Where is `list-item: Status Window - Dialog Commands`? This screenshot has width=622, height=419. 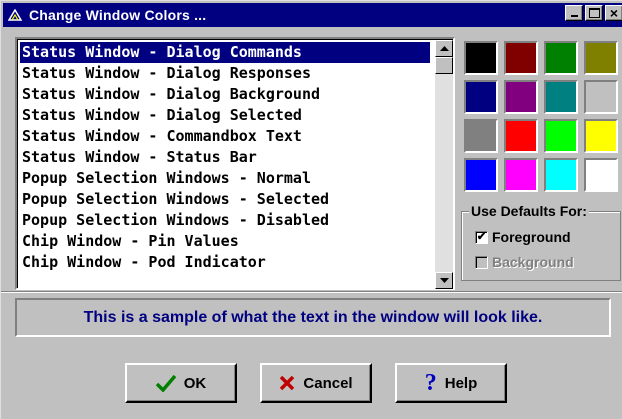
list-item: Status Window - Dialog Commands is located at coordinates (225, 52).